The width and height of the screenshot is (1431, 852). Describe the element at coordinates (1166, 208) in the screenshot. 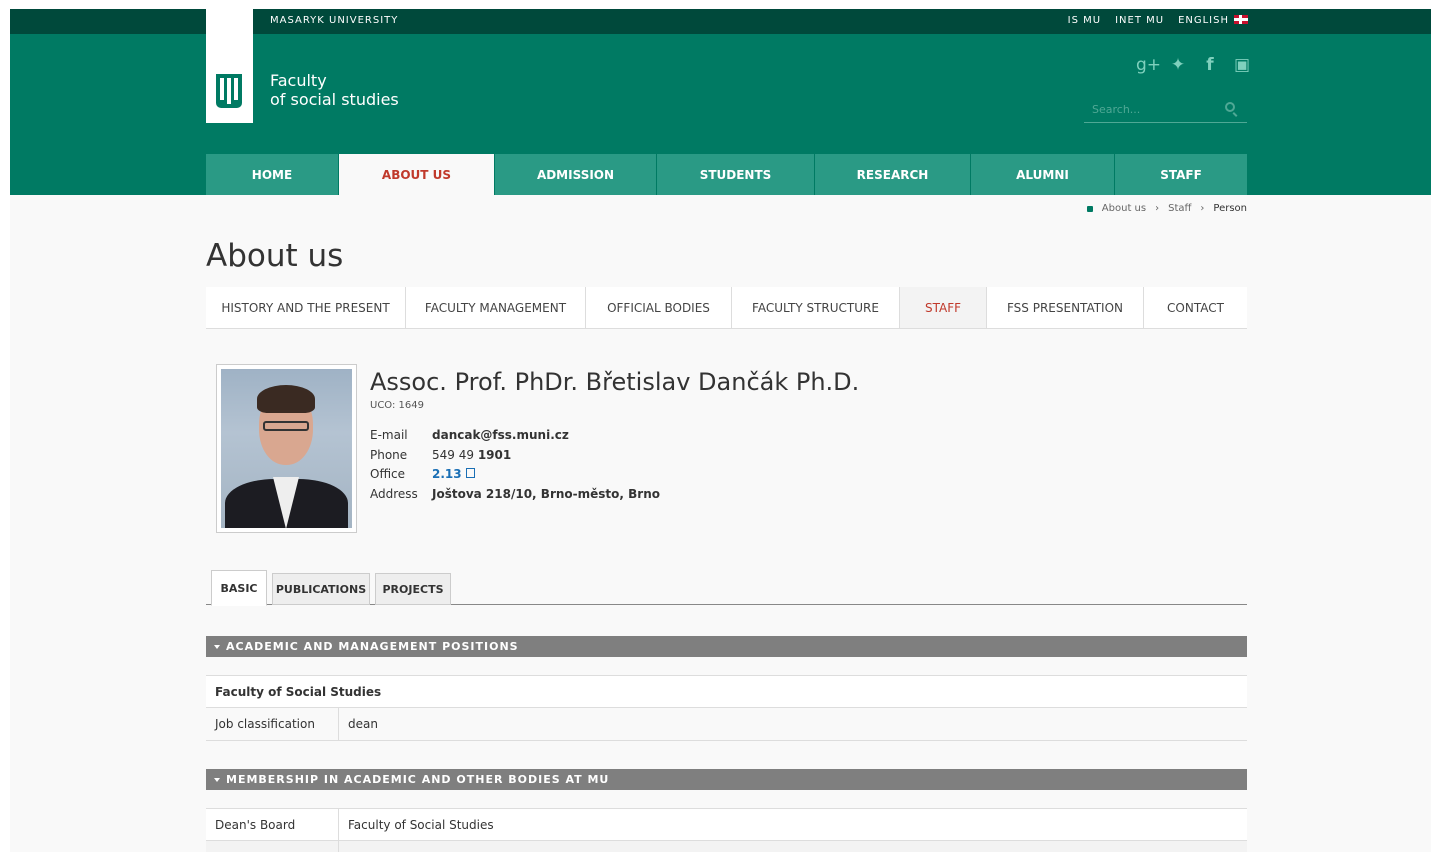

I see `breadcrumb: About us › Staff › Person` at that location.